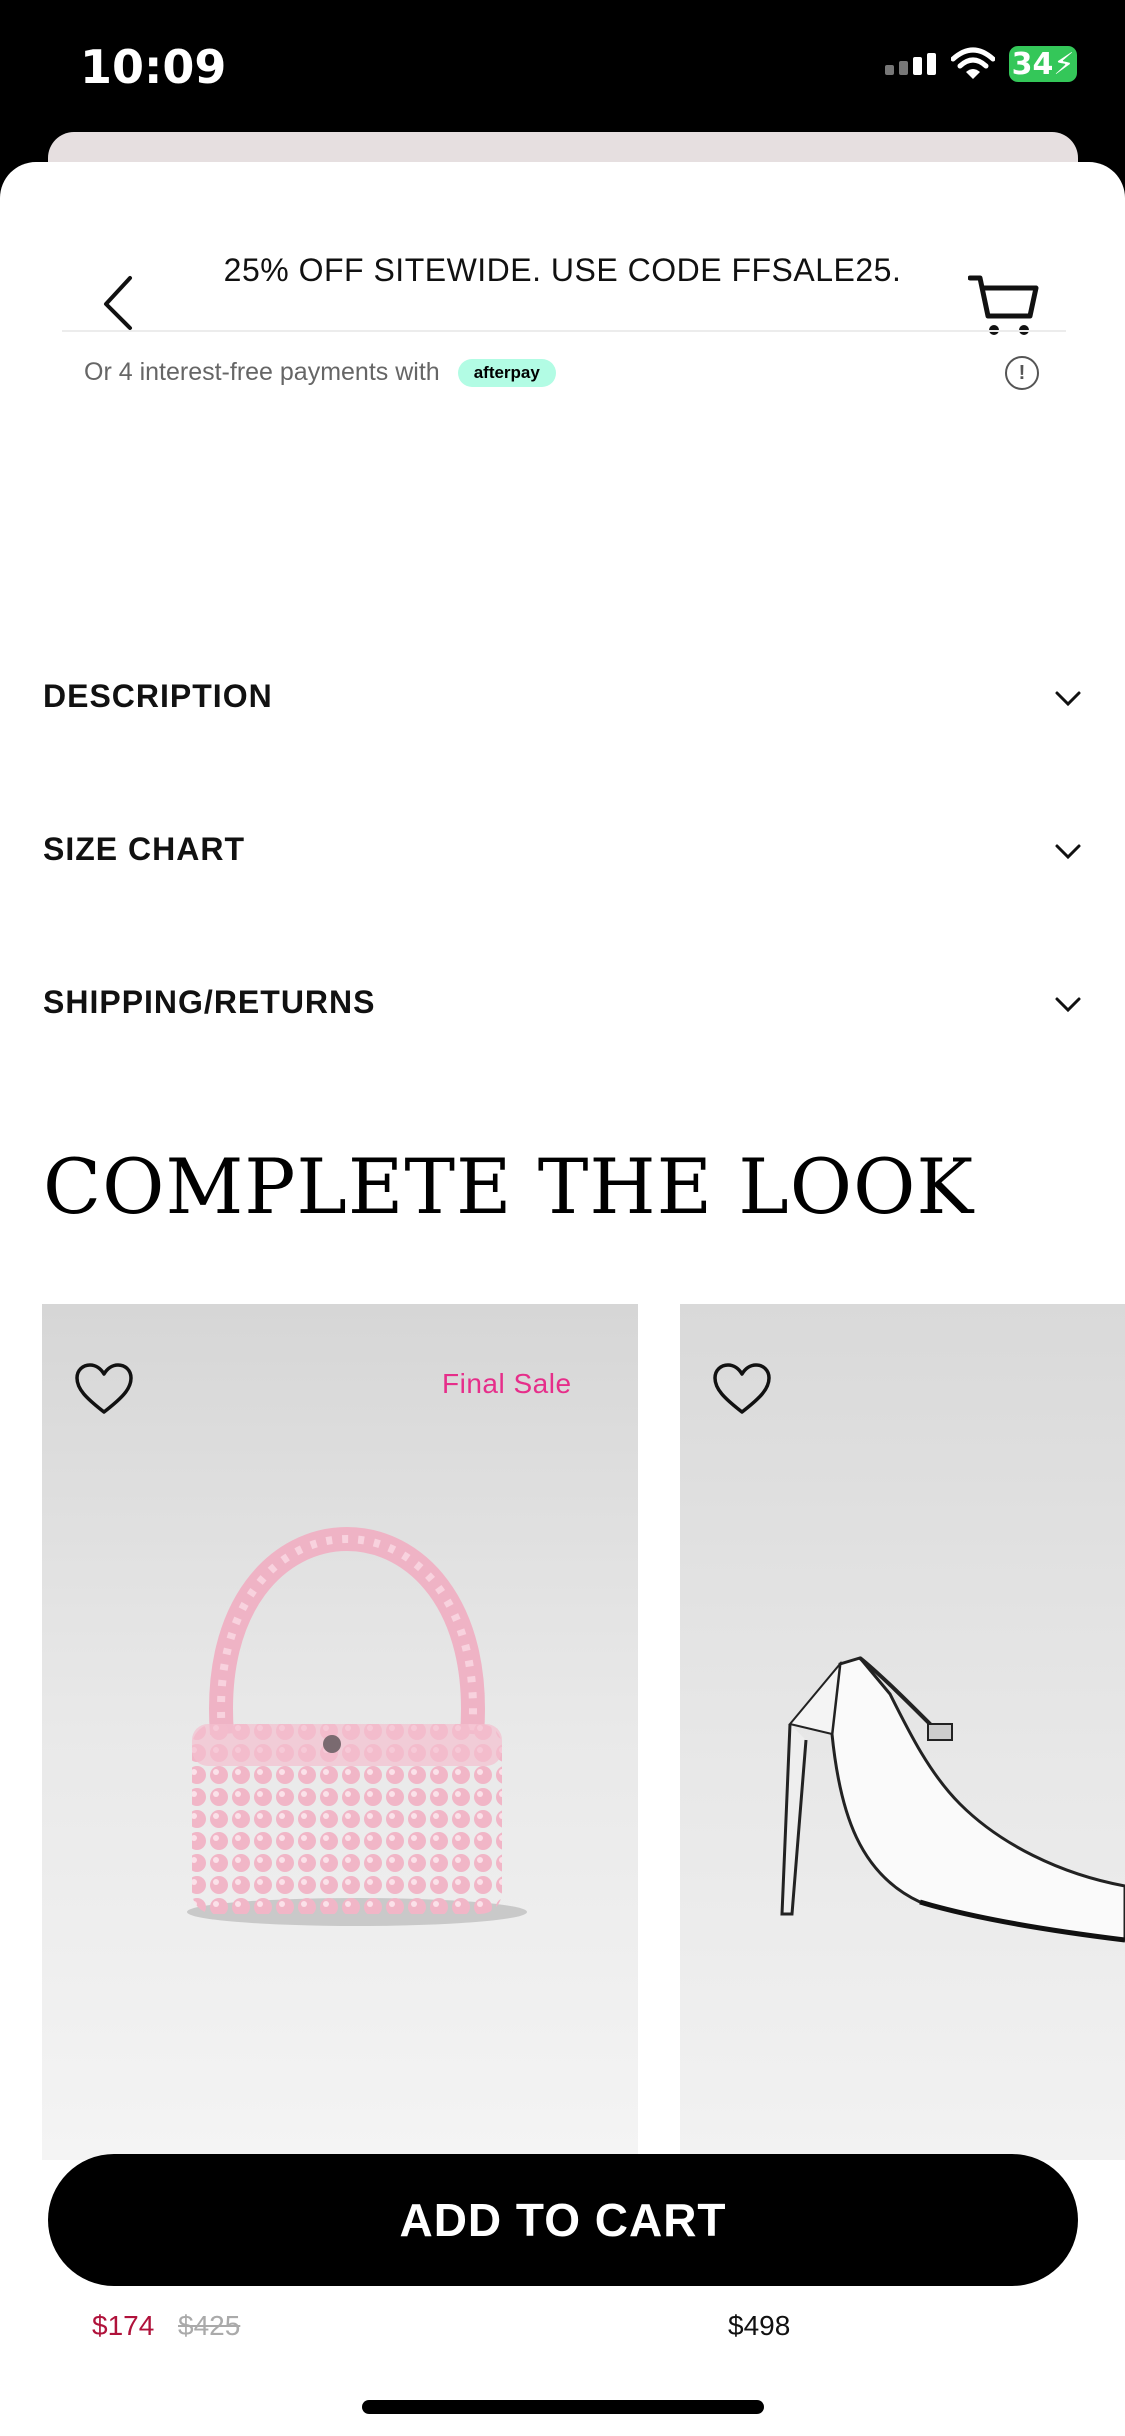 This screenshot has height=2436, width=1125. I want to click on cart-icon, so click(1004, 305).